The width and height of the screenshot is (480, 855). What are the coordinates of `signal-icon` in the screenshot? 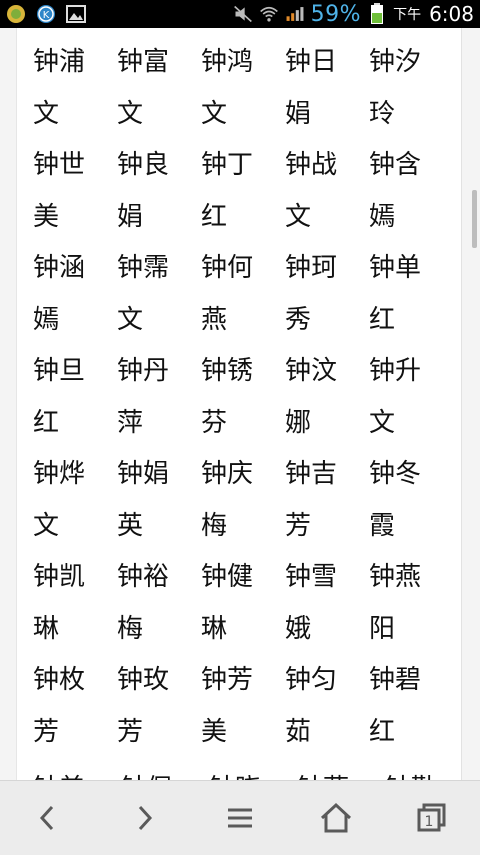 It's located at (295, 14).